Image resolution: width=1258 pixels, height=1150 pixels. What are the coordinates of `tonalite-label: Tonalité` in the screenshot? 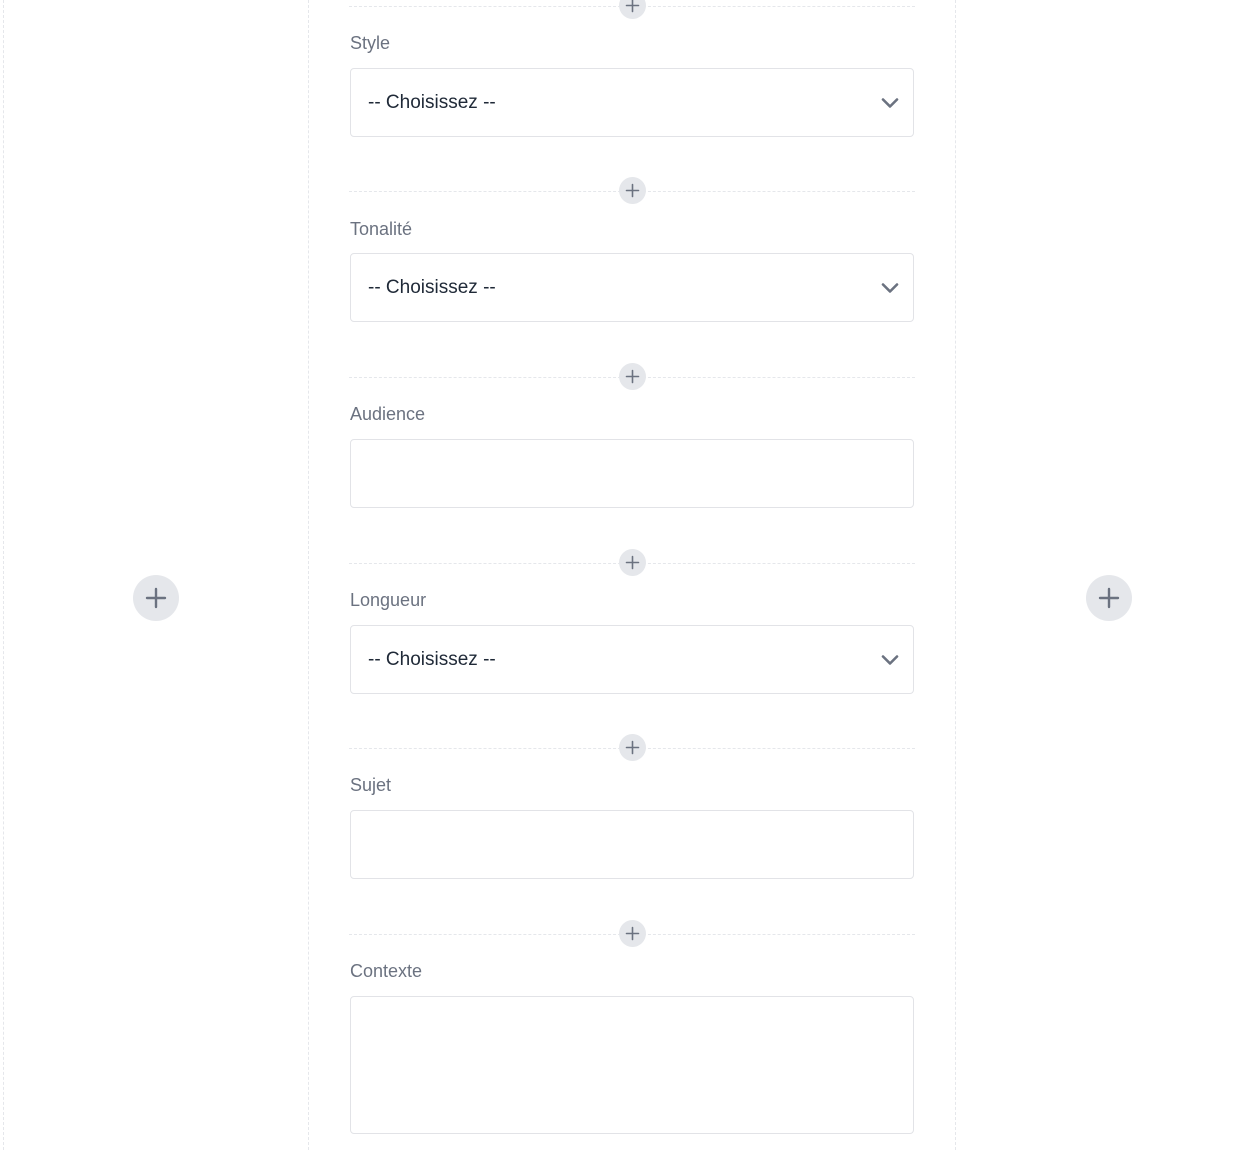 It's located at (381, 229).